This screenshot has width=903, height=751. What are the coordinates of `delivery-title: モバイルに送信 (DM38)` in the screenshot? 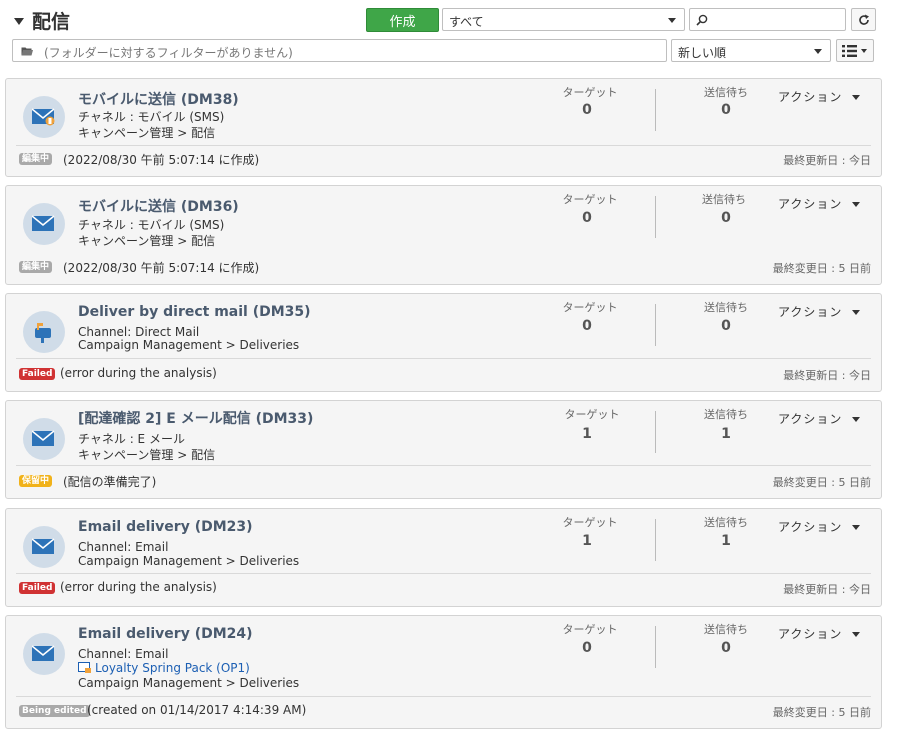 It's located at (158, 99).